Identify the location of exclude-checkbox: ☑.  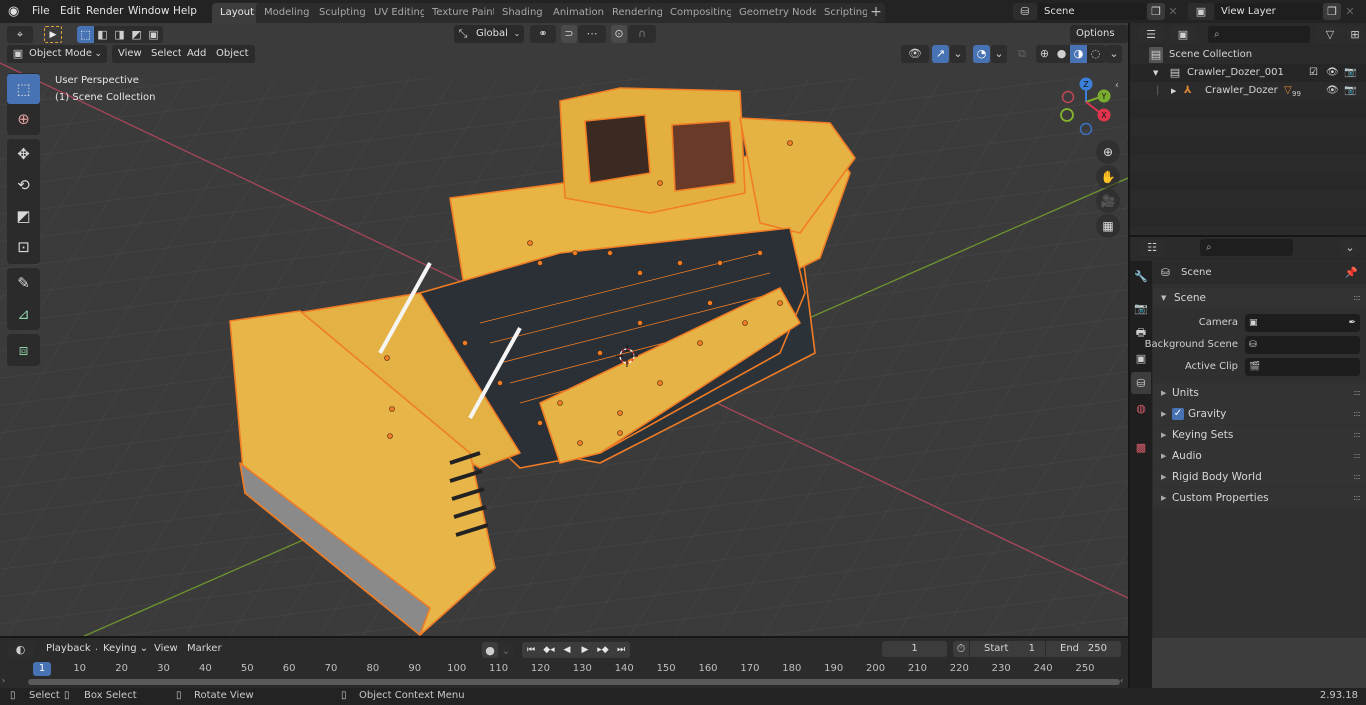
(1313, 73).